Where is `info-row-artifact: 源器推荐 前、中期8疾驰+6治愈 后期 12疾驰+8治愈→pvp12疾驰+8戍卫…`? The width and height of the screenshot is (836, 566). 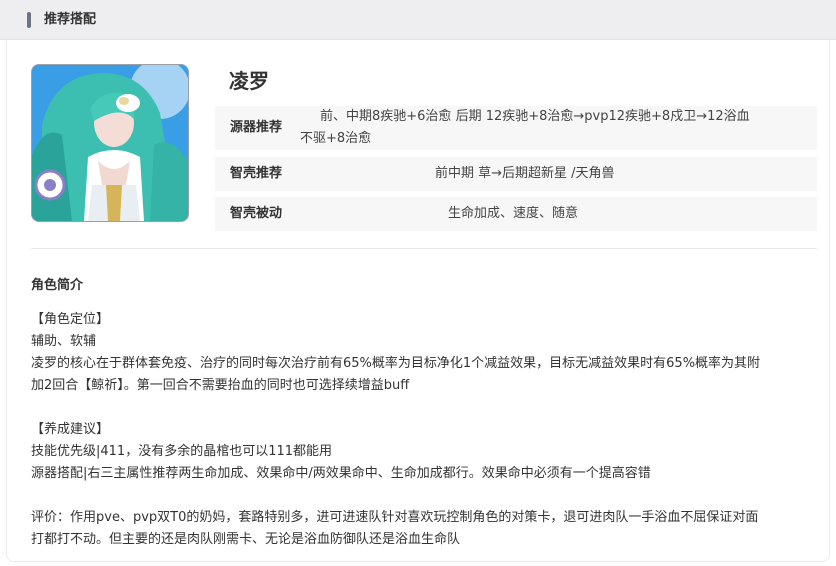 info-row-artifact: 源器推荐 前、中期8疾驰+6治愈 后期 12疾驰+8治愈→pvp12疾驰+8戍卫… is located at coordinates (516, 128).